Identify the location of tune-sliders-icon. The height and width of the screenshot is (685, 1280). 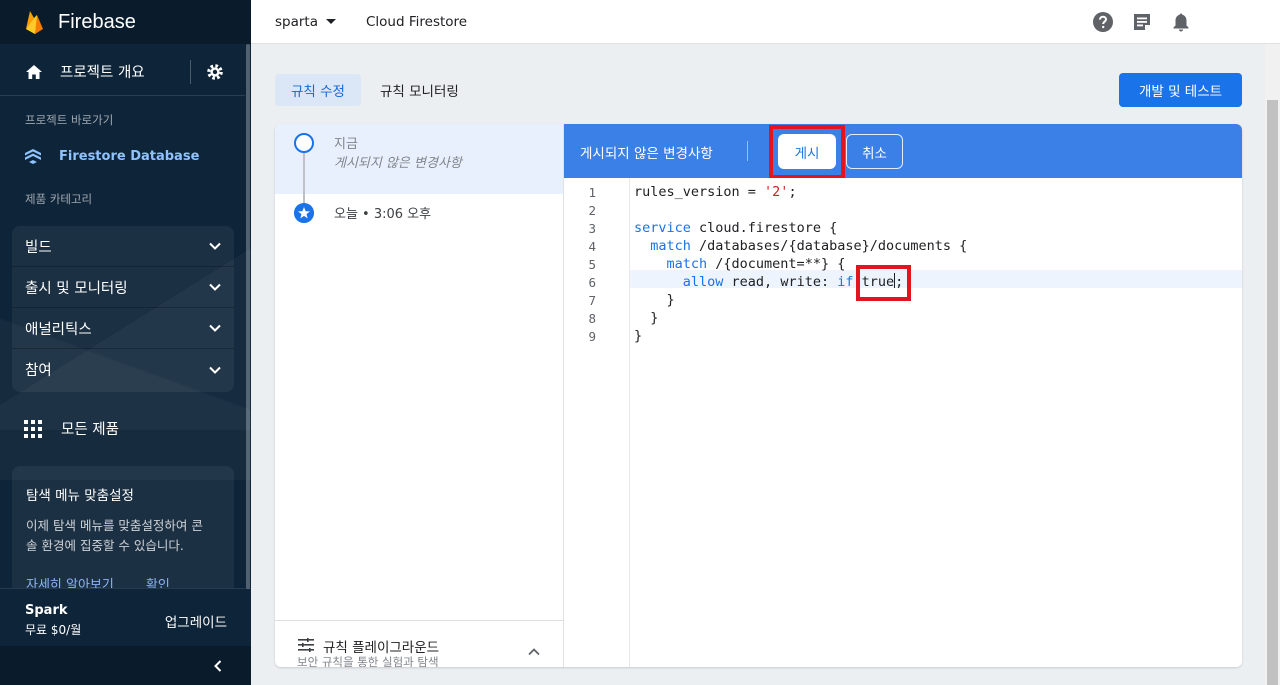
(306, 645).